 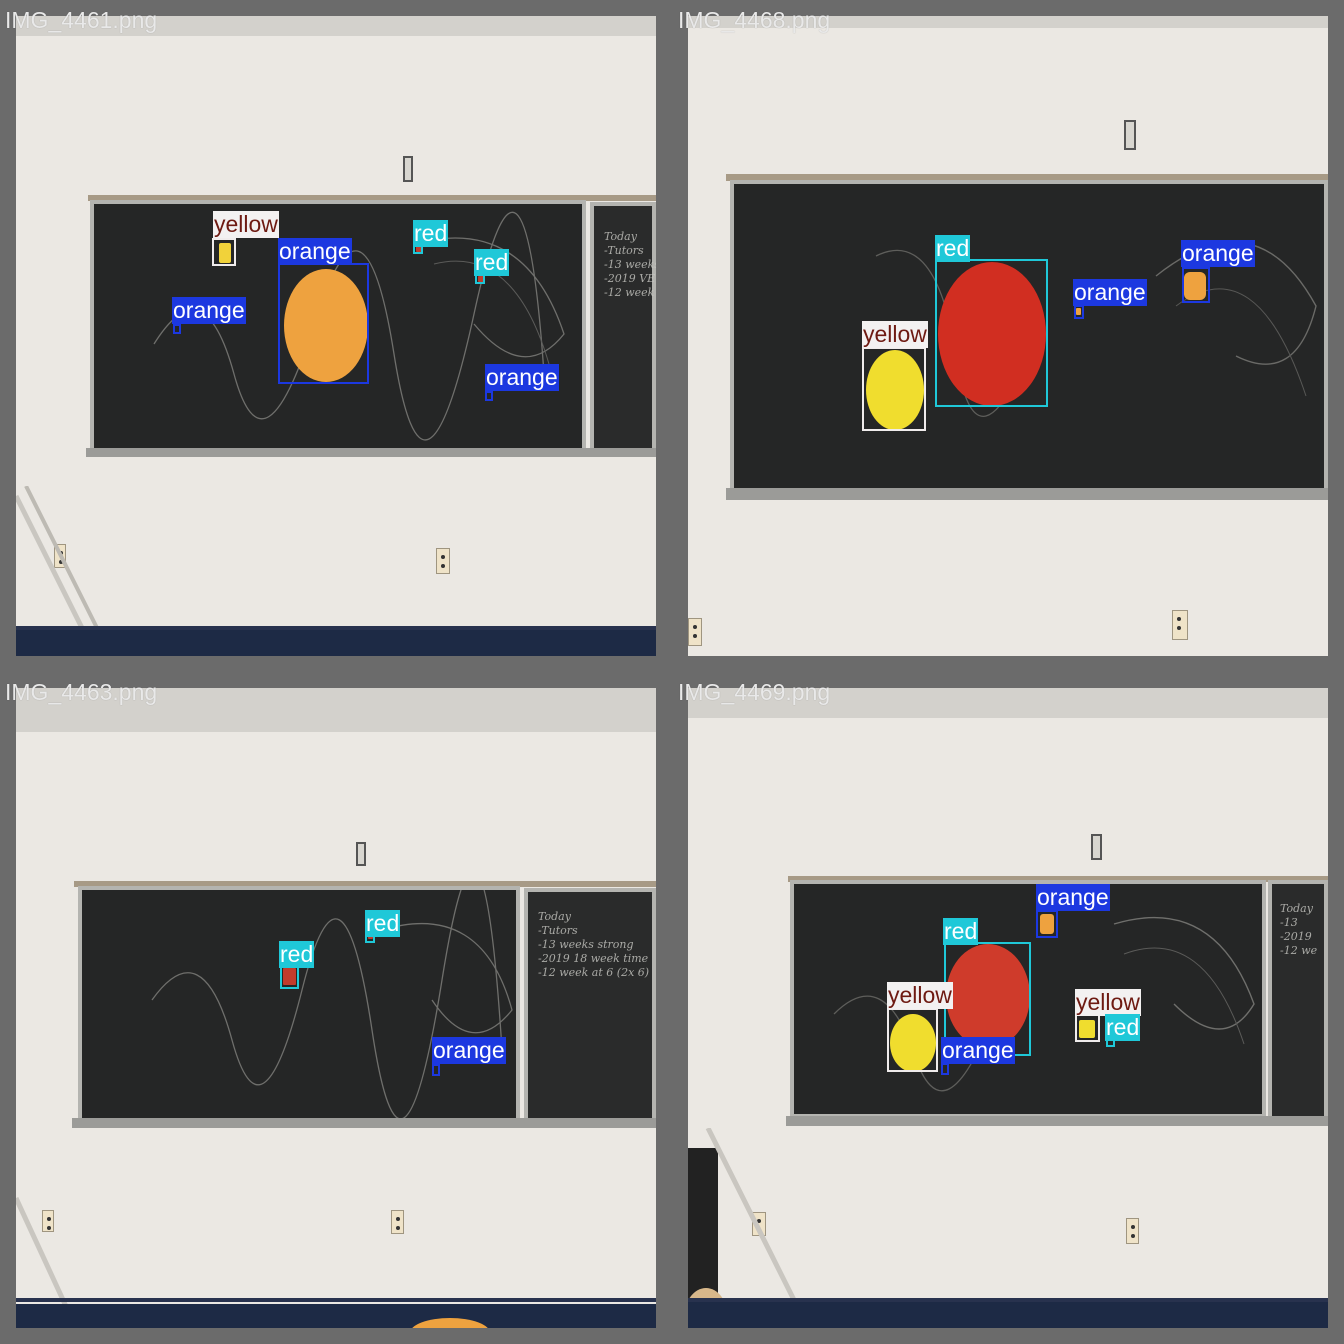 What do you see at coordinates (754, 20) in the screenshot?
I see `image-filename: IMG_4468.png` at bounding box center [754, 20].